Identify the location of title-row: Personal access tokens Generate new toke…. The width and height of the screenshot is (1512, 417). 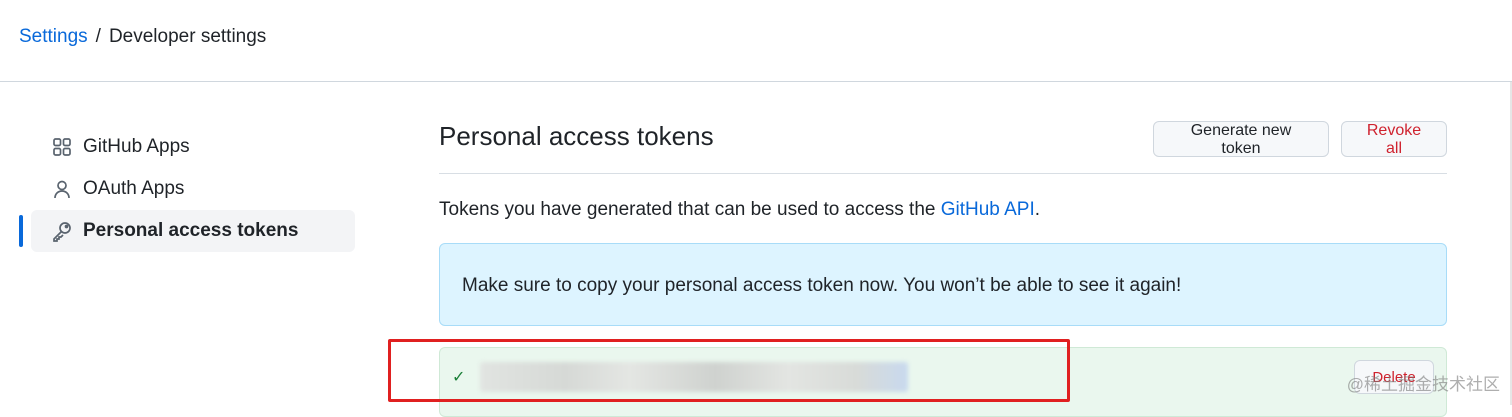
(943, 144).